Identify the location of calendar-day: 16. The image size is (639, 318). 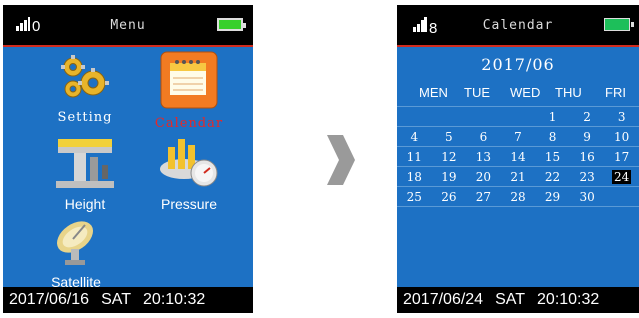
(587, 156).